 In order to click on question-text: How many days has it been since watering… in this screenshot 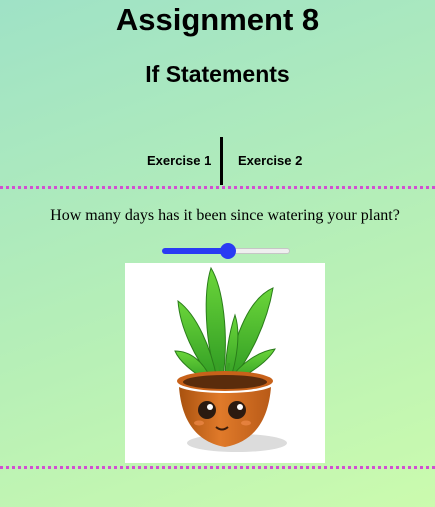, I will do `click(225, 215)`.